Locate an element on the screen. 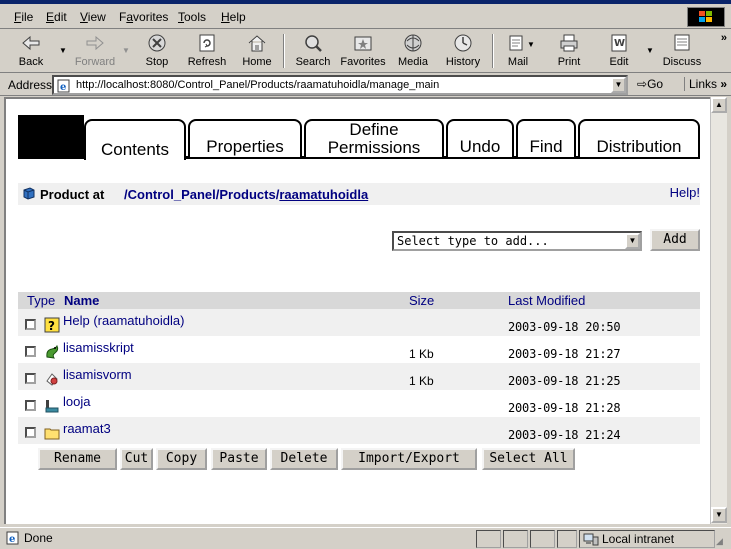 This screenshot has width=731, height=549. edit-button: W Edit is located at coordinates (619, 51).